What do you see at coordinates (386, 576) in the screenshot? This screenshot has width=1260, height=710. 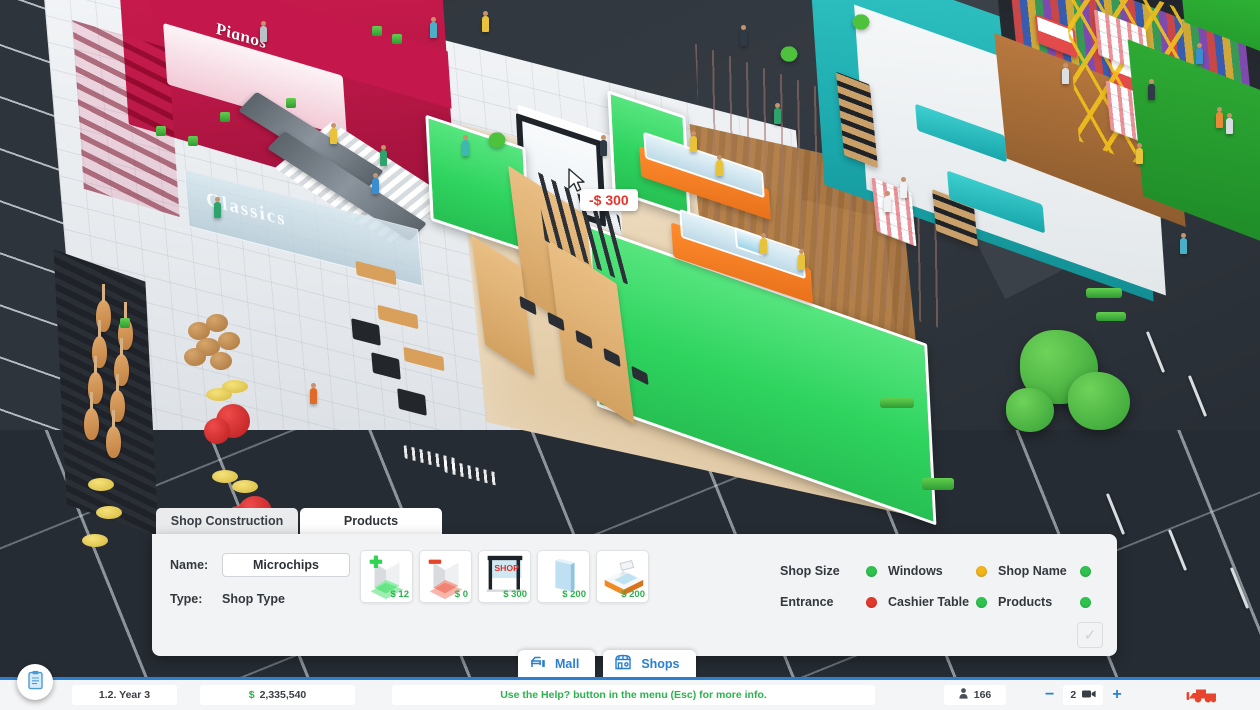 I see `tool-build-wall: $ 12` at bounding box center [386, 576].